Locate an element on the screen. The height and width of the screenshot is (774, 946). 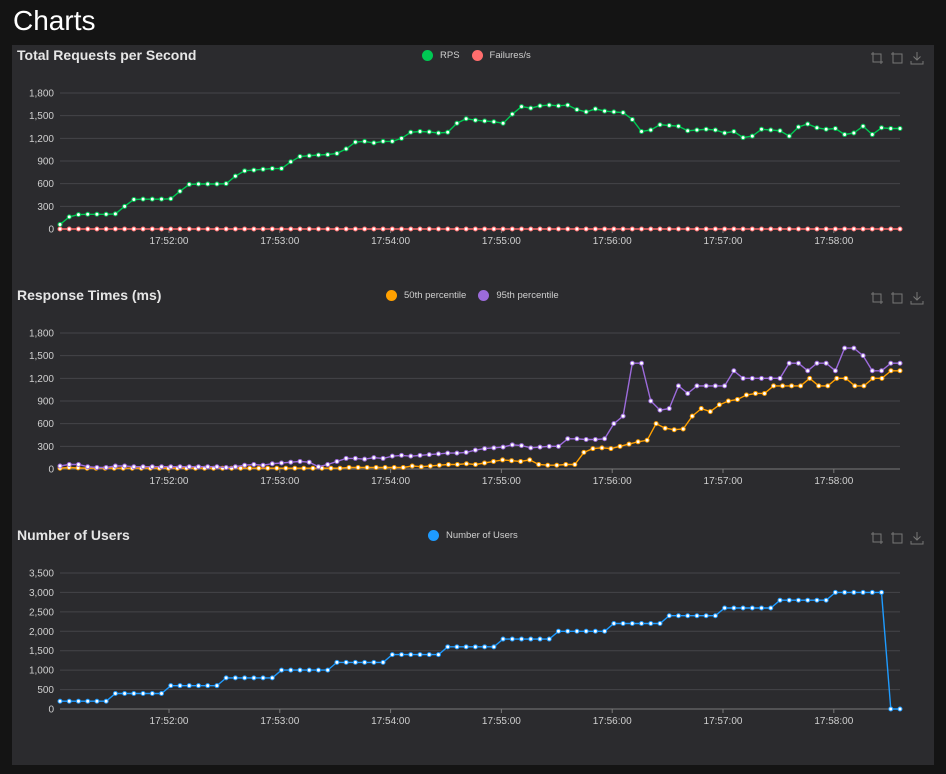
y-tick-label: 1,800 is located at coordinates (41, 334).